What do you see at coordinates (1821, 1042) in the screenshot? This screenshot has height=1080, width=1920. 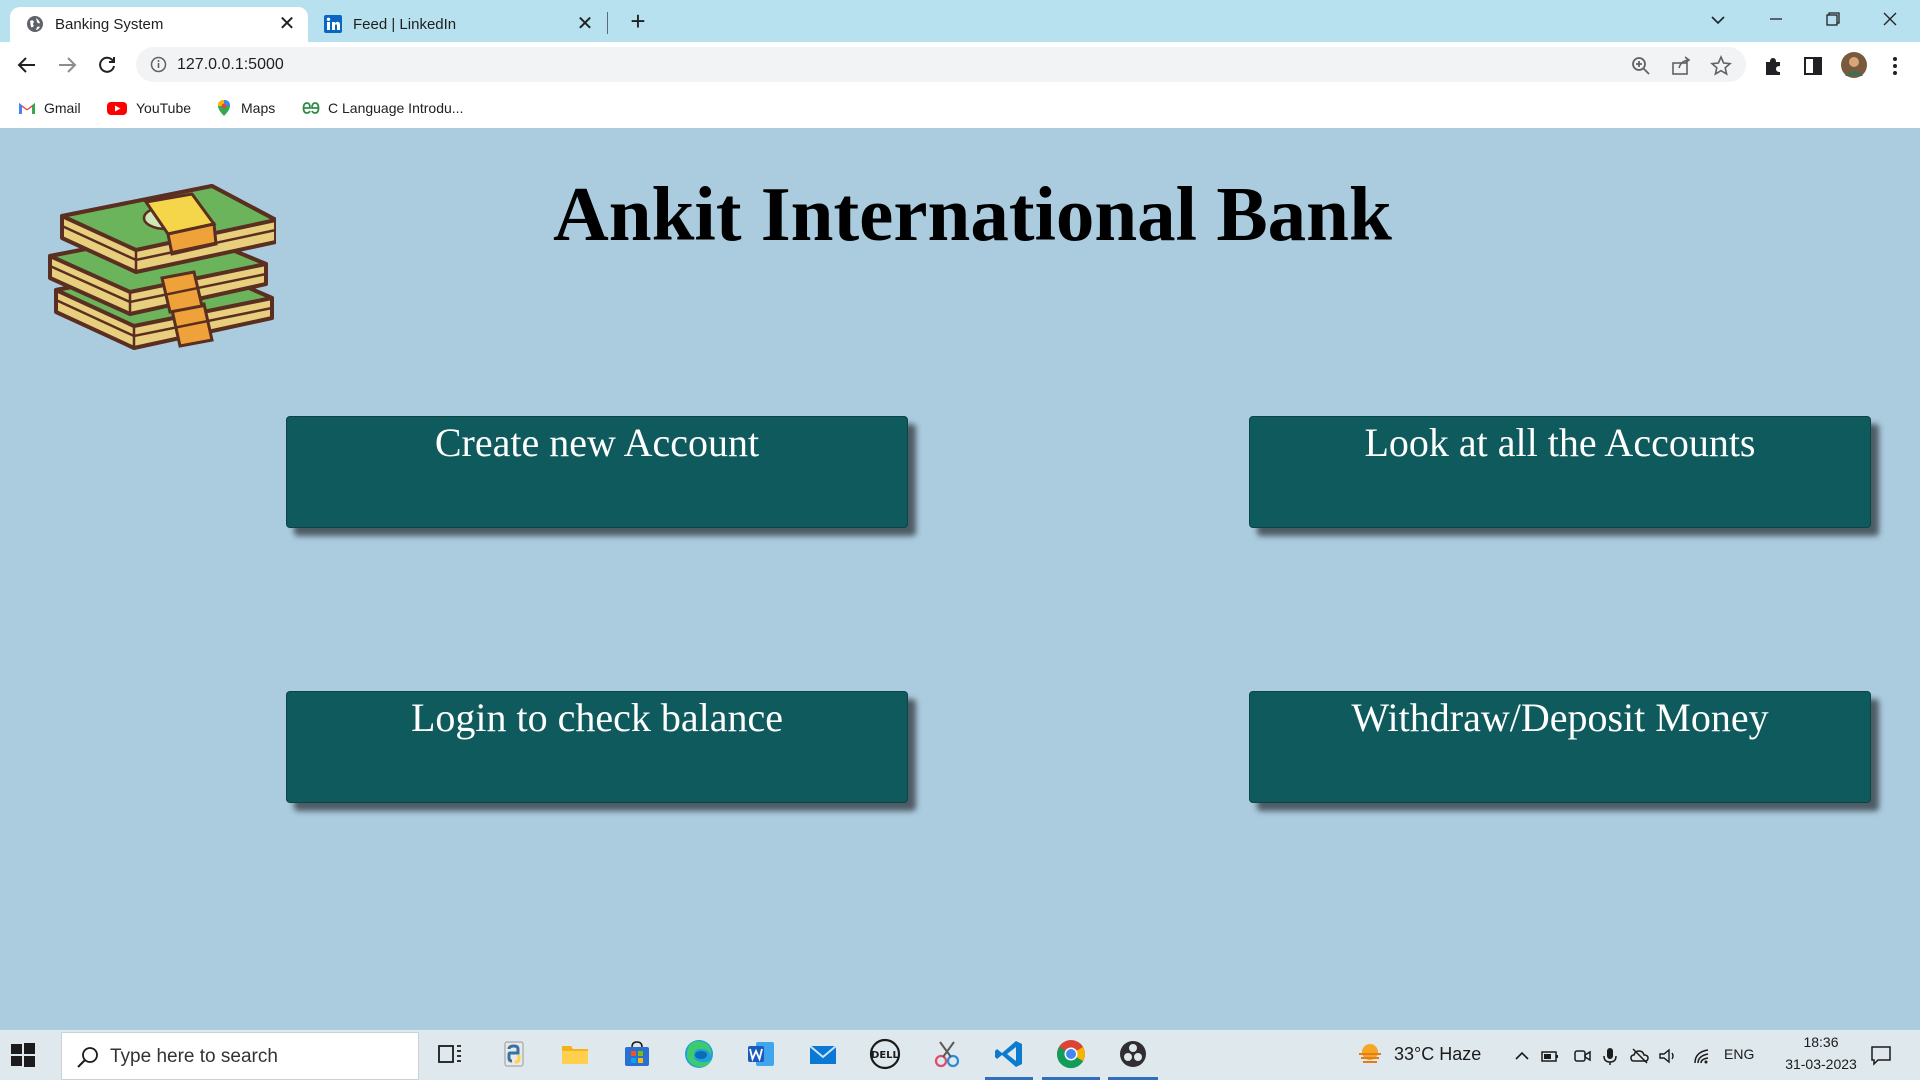 I see `clock-time: 18:36` at bounding box center [1821, 1042].